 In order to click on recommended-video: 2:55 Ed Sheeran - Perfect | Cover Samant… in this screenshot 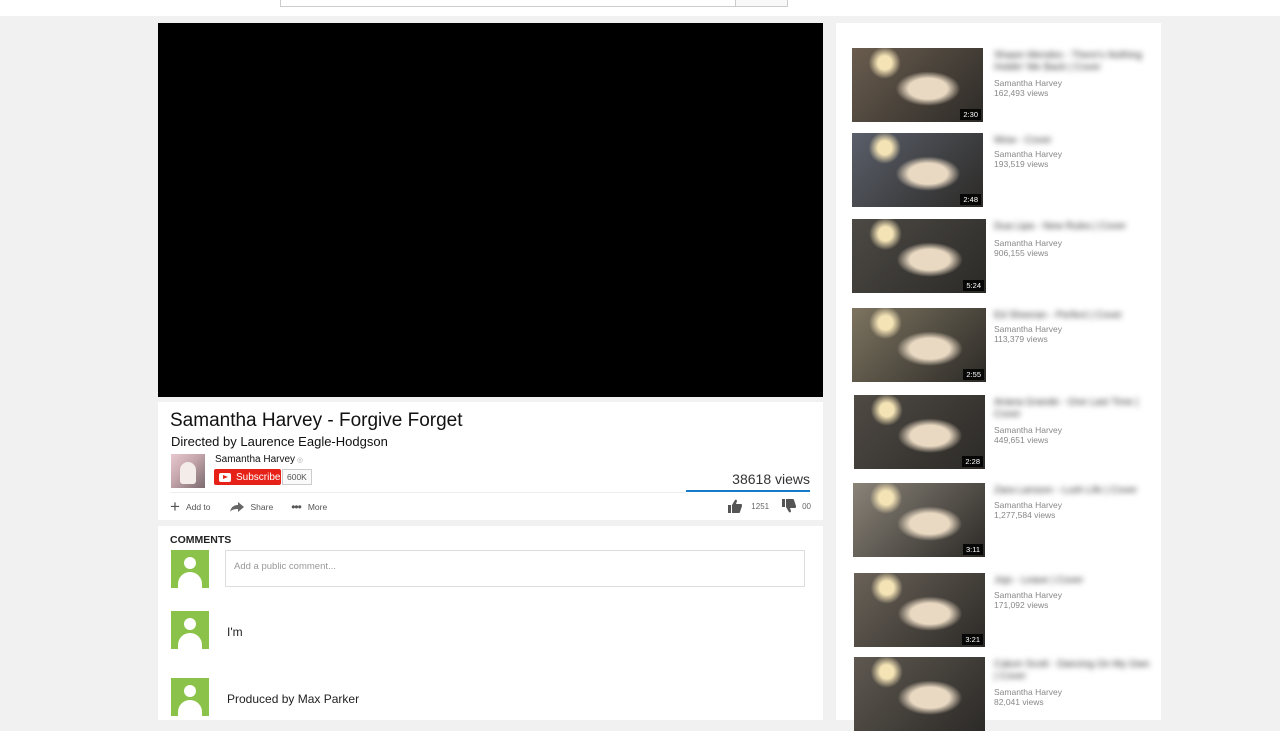, I will do `click(1002, 345)`.